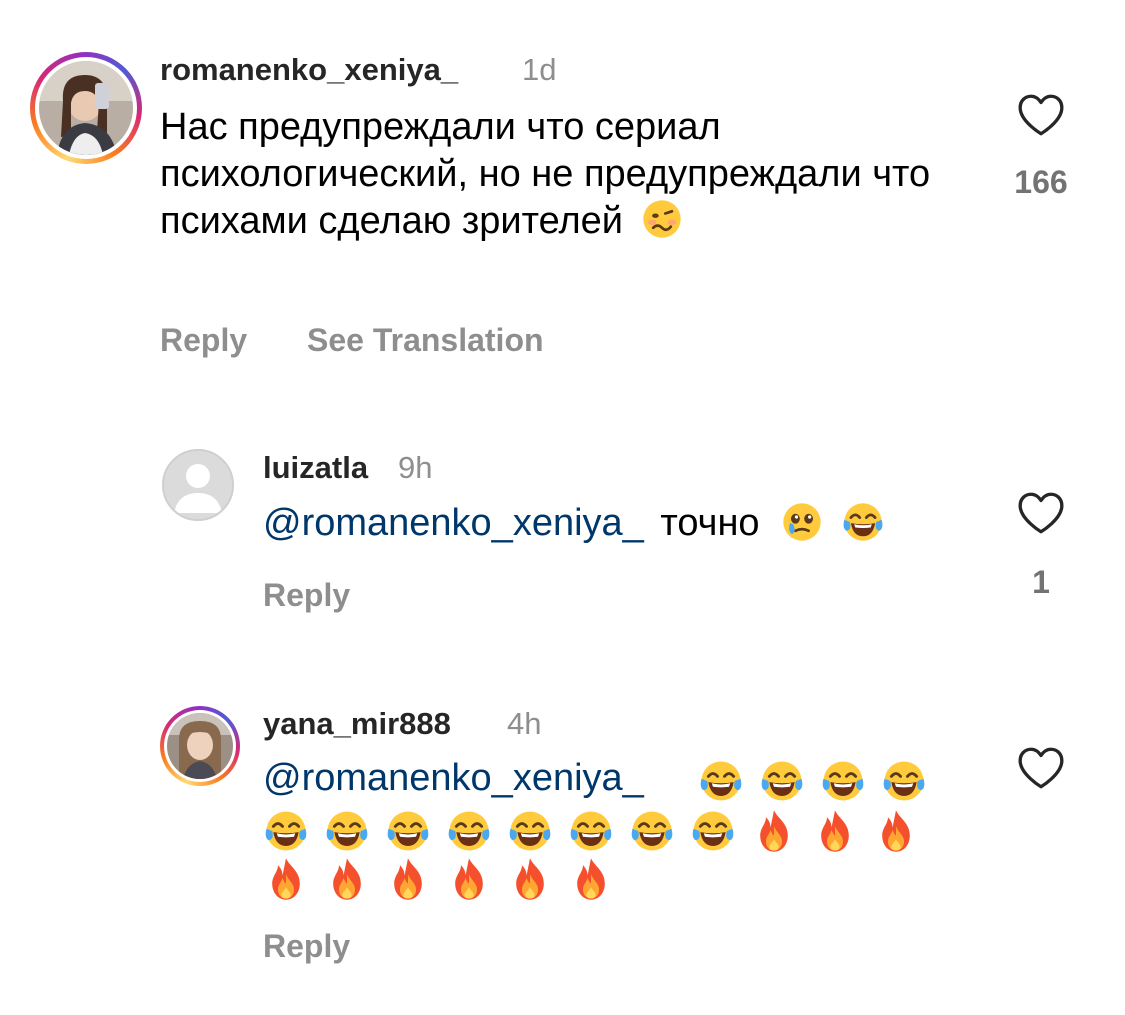 This screenshot has width=1125, height=1015. What do you see at coordinates (1041, 582) in the screenshot?
I see `like-count: 1` at bounding box center [1041, 582].